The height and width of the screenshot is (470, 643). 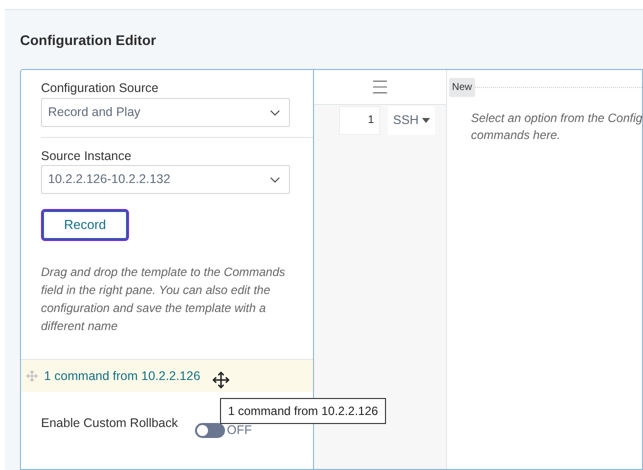 I want to click on drag-handle-icon, so click(x=32, y=376).